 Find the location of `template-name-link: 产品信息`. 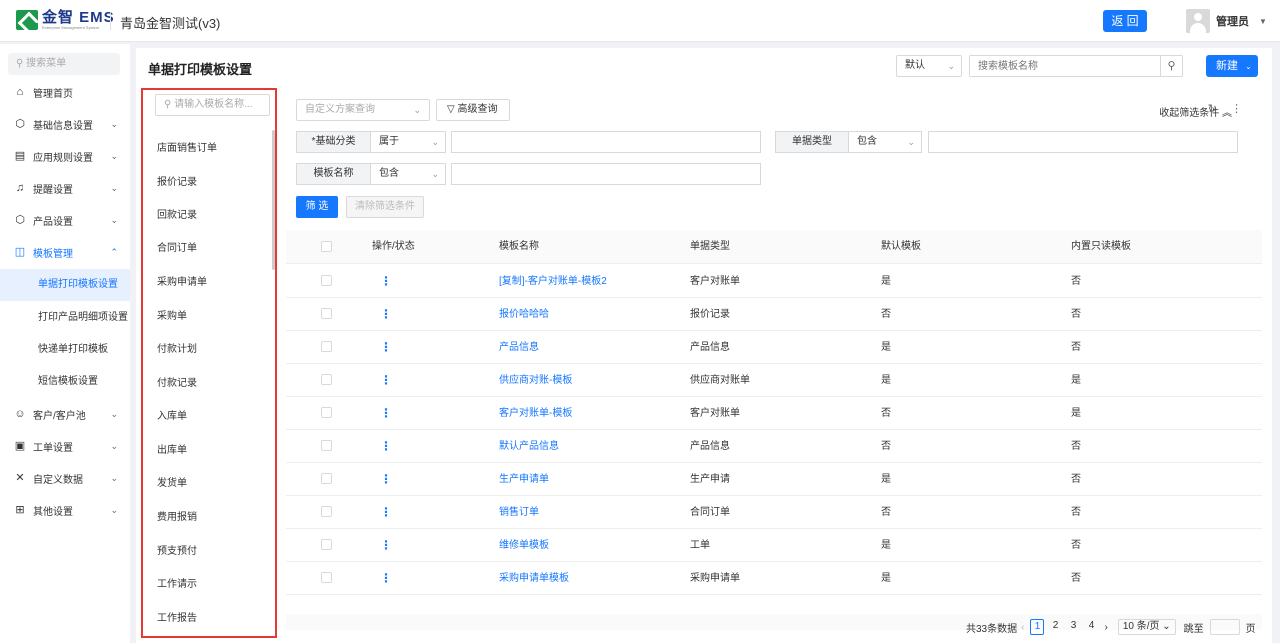

template-name-link: 产品信息 is located at coordinates (519, 347).